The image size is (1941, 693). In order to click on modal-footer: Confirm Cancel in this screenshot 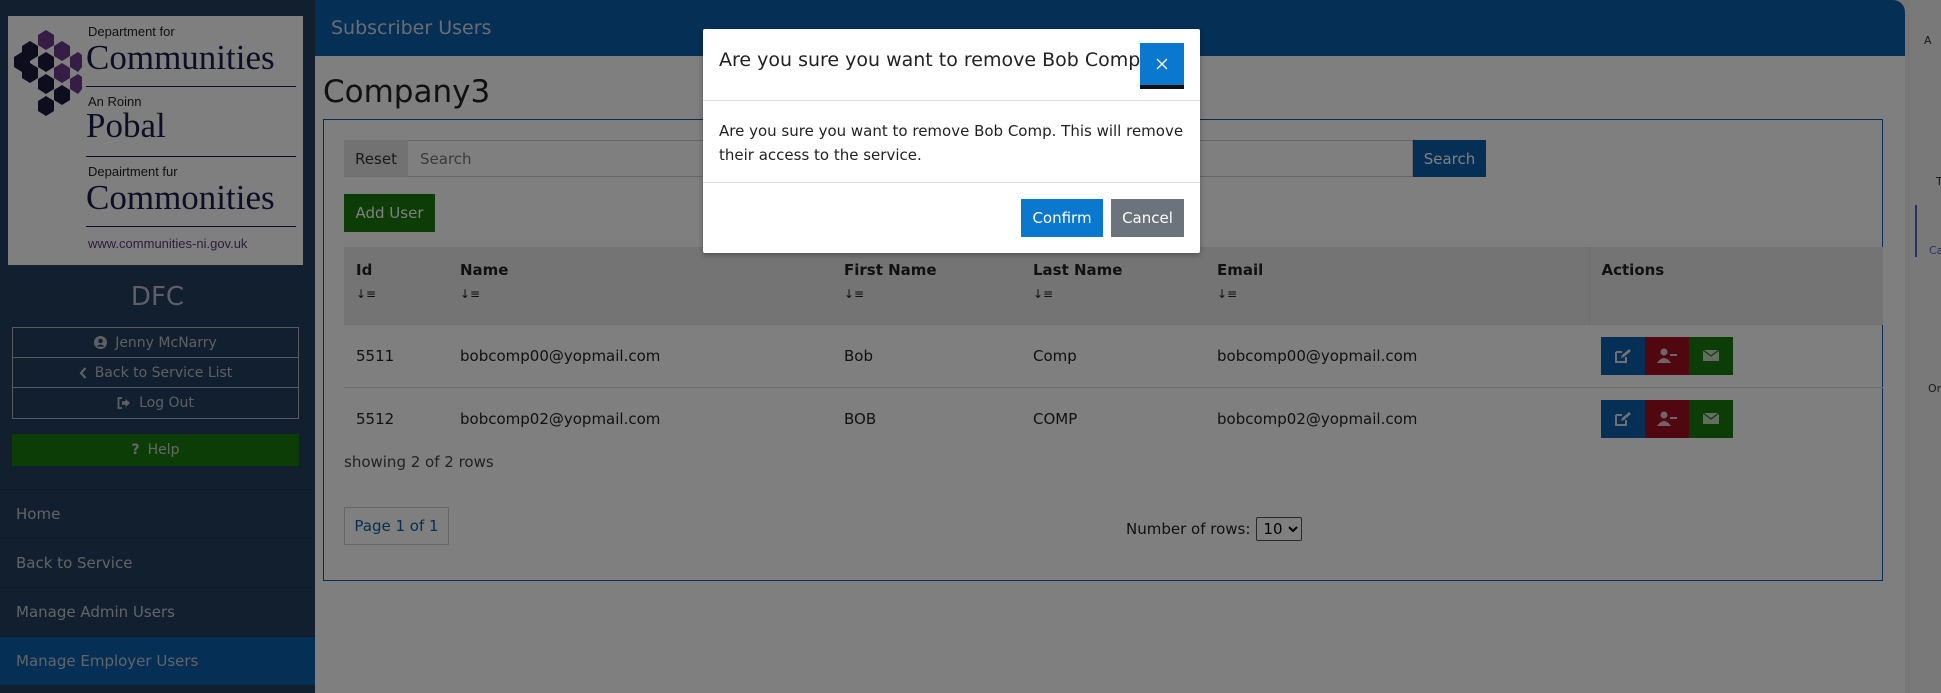, I will do `click(951, 218)`.